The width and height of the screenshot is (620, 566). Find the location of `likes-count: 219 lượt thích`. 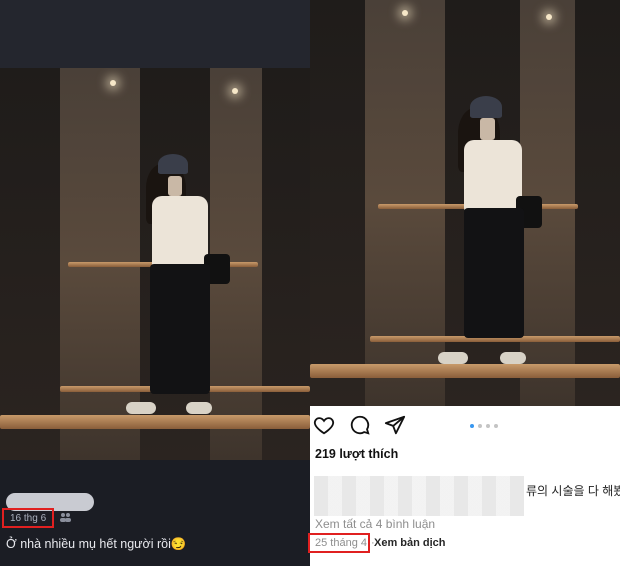

likes-count: 219 lượt thích is located at coordinates (356, 454).